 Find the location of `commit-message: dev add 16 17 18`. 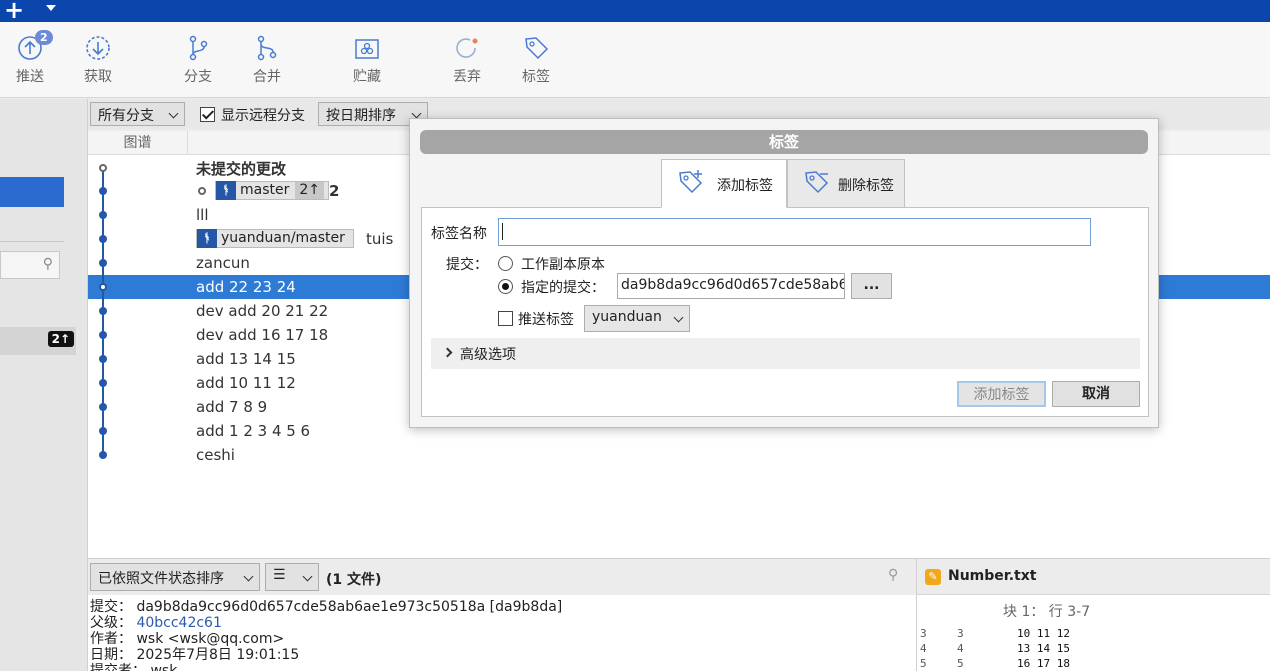

commit-message: dev add 16 17 18 is located at coordinates (262, 335).